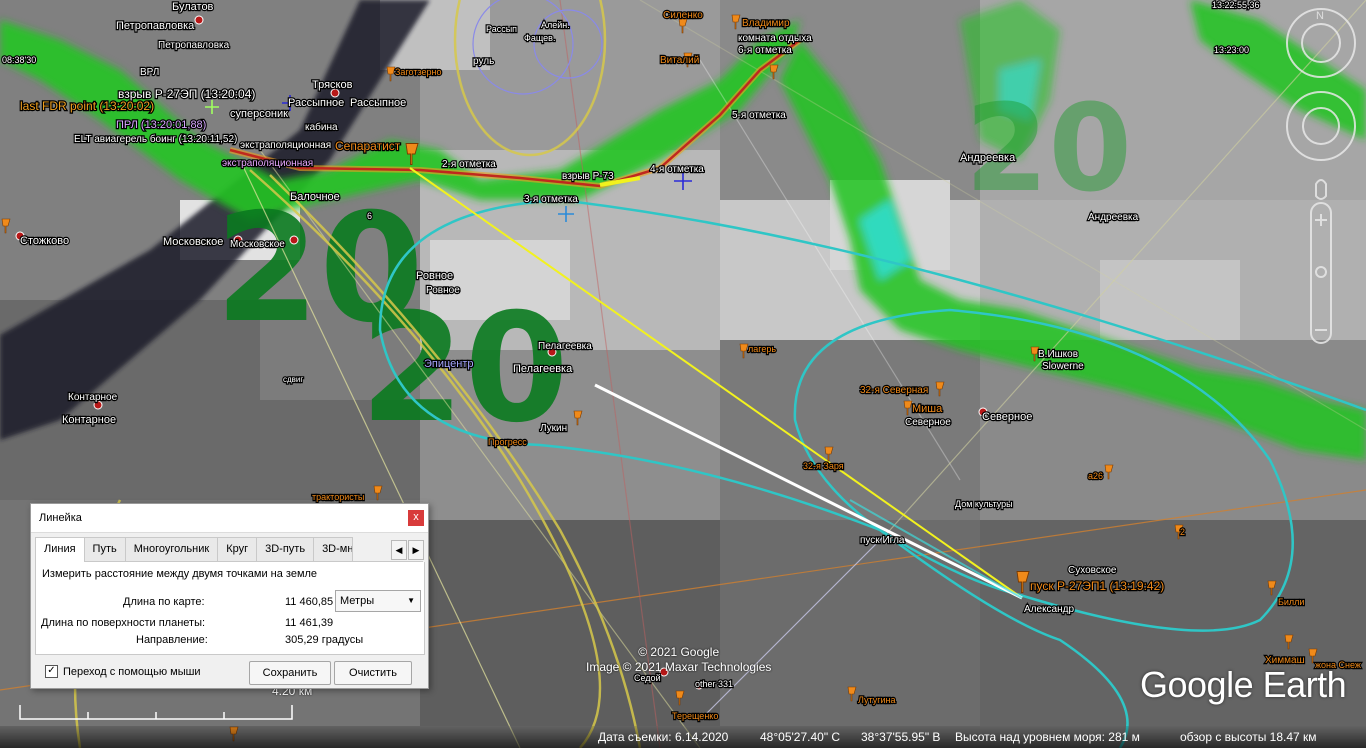 This screenshot has width=1366, height=748. I want to click on place-label: Трясков, so click(332, 85).